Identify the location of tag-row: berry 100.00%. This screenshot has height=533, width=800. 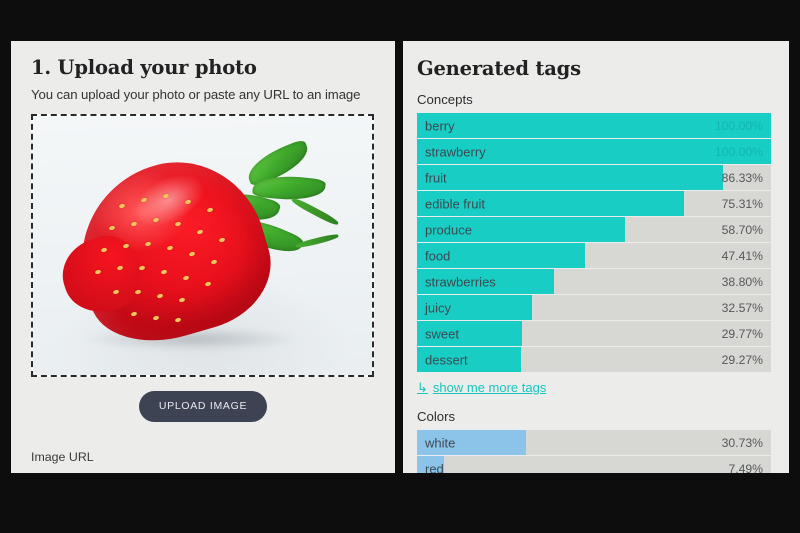
(594, 125).